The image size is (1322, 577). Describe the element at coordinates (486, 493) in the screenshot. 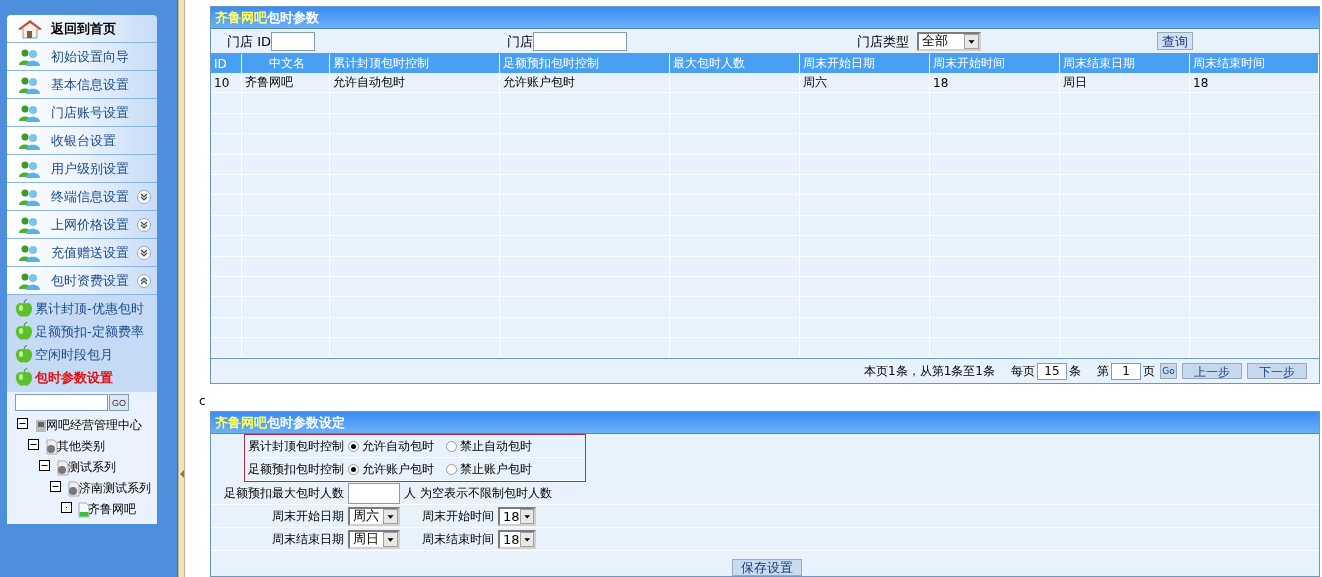

I see `hint-text: 为空表示不限制包时人数` at that location.